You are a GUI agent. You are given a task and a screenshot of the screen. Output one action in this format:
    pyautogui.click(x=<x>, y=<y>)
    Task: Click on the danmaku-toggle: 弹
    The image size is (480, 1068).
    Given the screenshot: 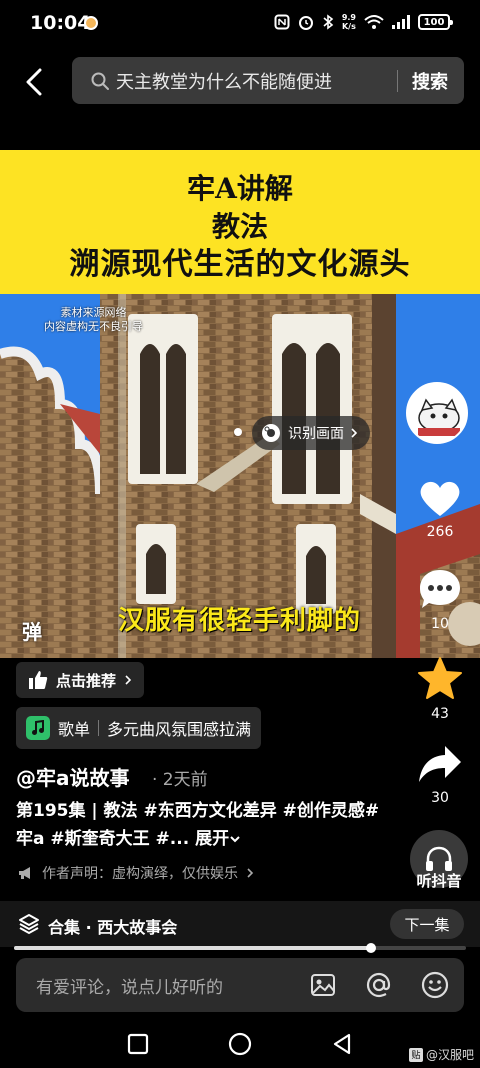 What is the action you would take?
    pyautogui.click(x=32, y=630)
    